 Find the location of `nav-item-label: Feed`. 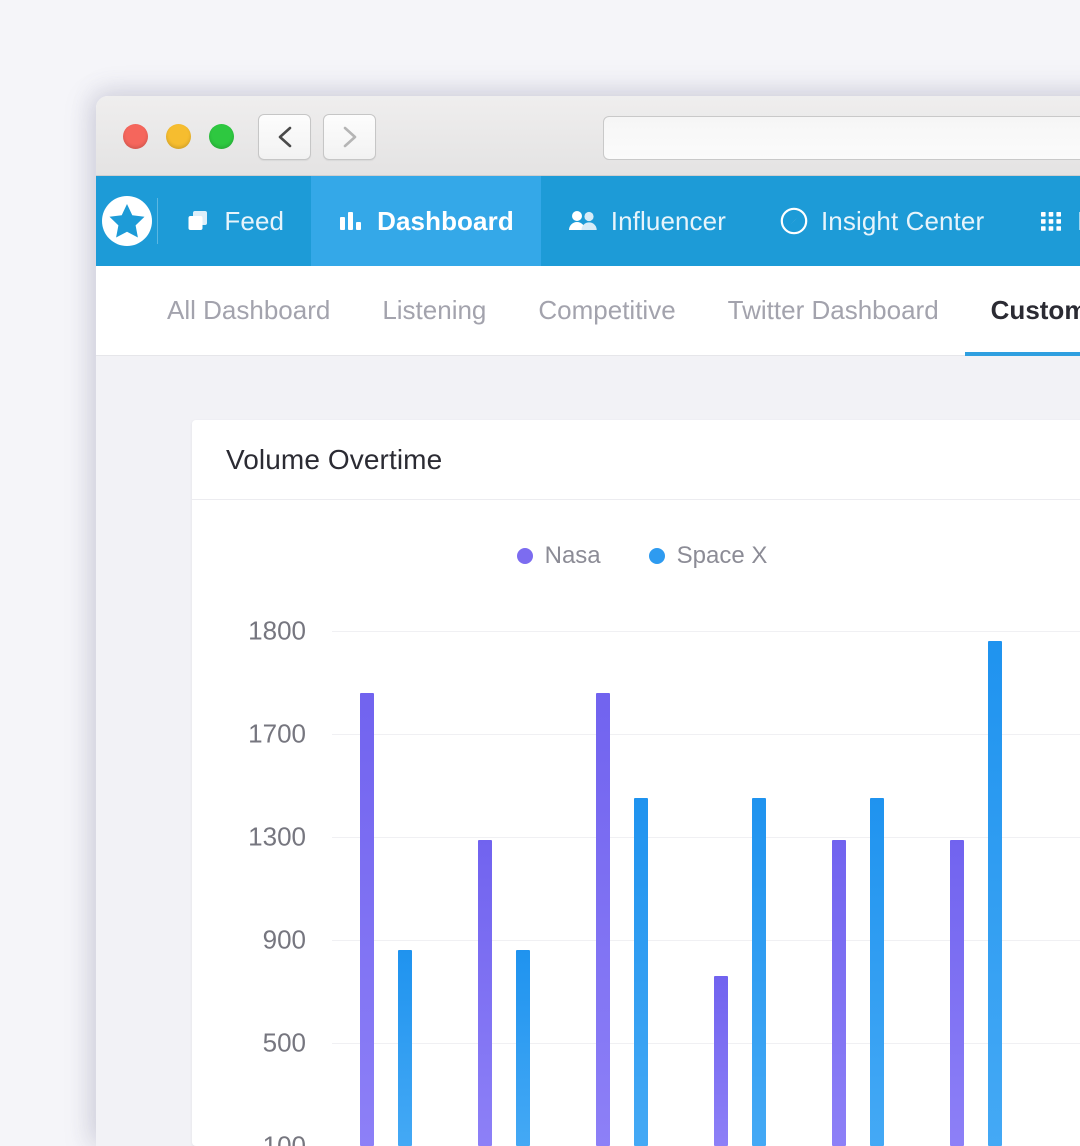

nav-item-label: Feed is located at coordinates (254, 221).